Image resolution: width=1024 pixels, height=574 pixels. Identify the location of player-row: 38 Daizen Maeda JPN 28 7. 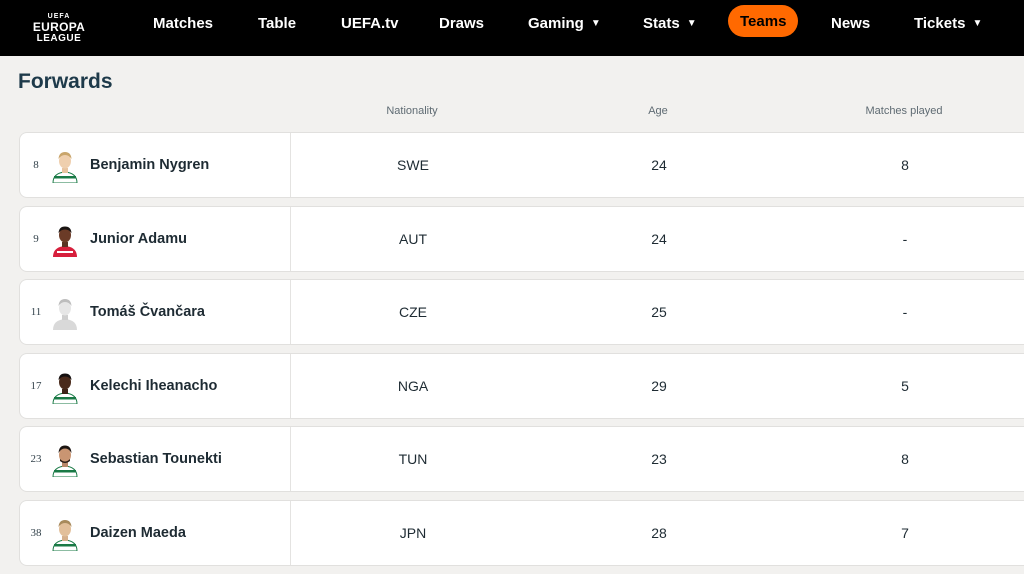
(521, 532).